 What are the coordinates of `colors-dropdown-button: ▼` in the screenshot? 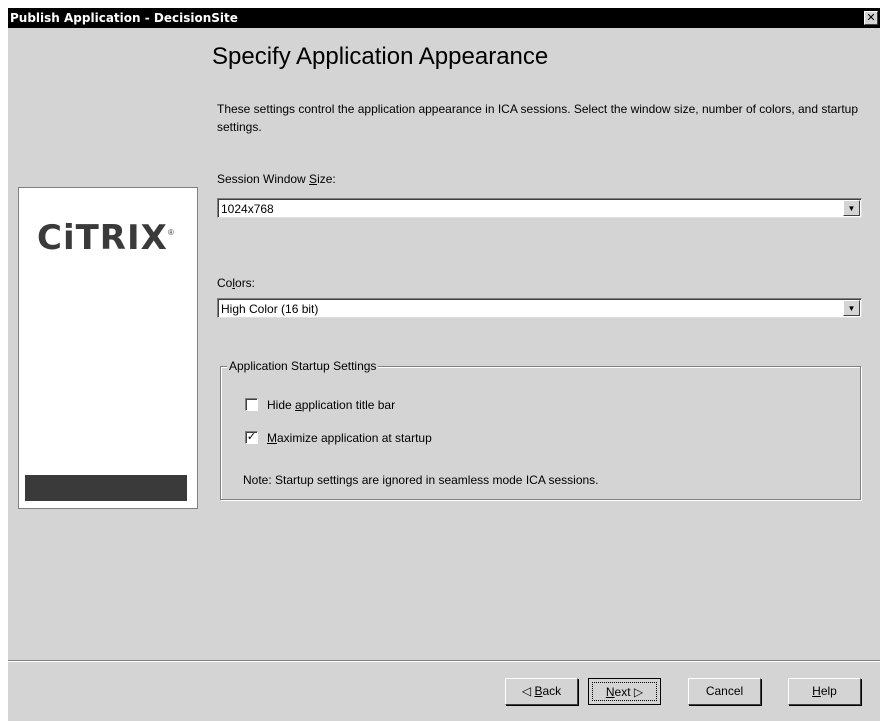 It's located at (851, 308).